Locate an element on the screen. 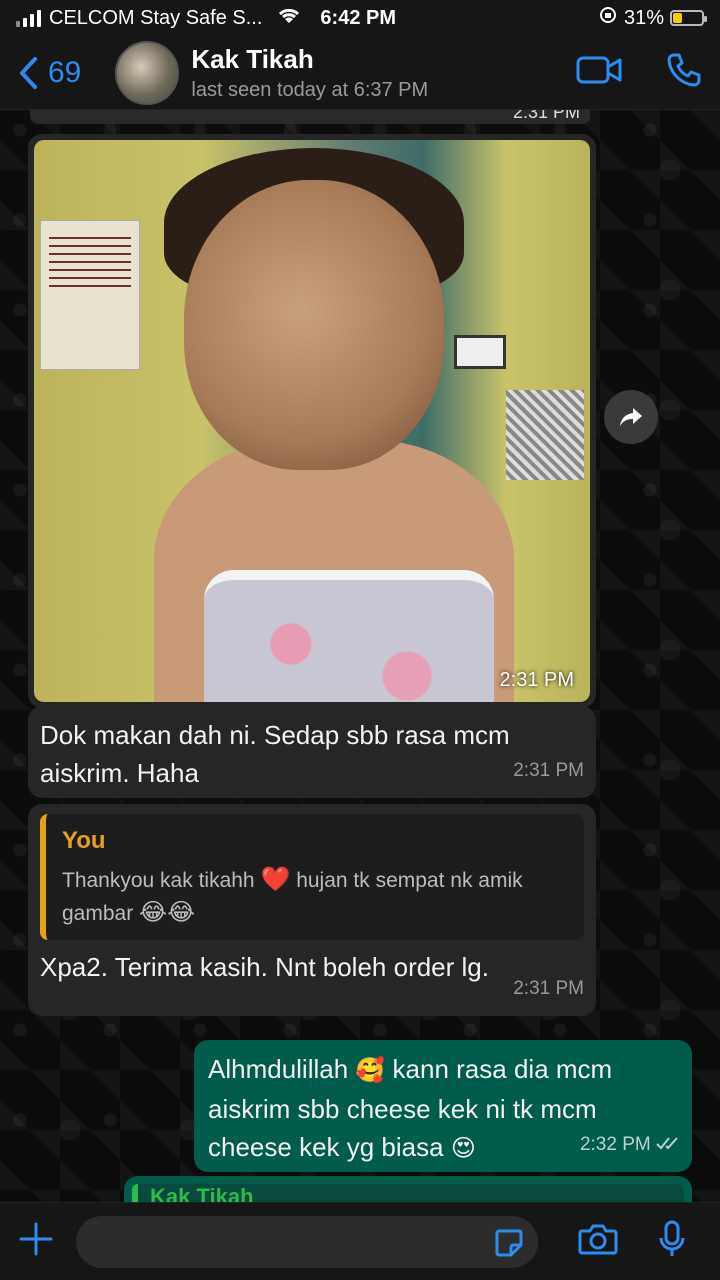 This screenshot has width=720, height=1280. composer-bar is located at coordinates (360, 1241).